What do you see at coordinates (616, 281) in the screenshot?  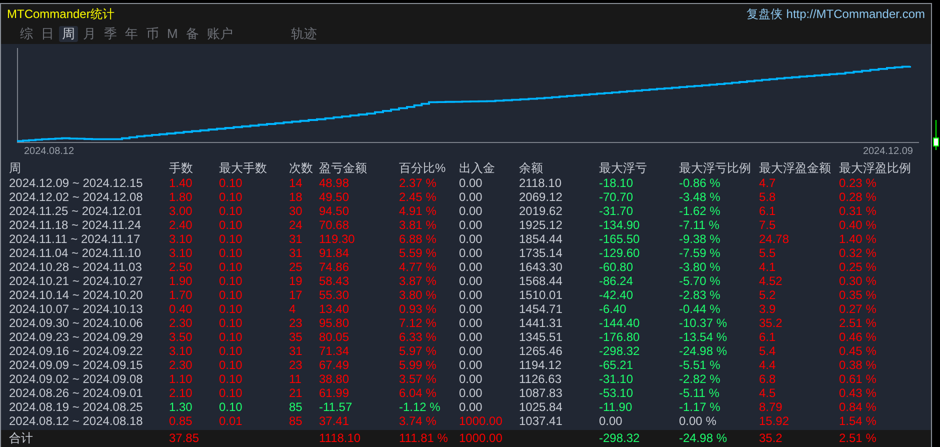 I see `table-cell-text: -86.24` at bounding box center [616, 281].